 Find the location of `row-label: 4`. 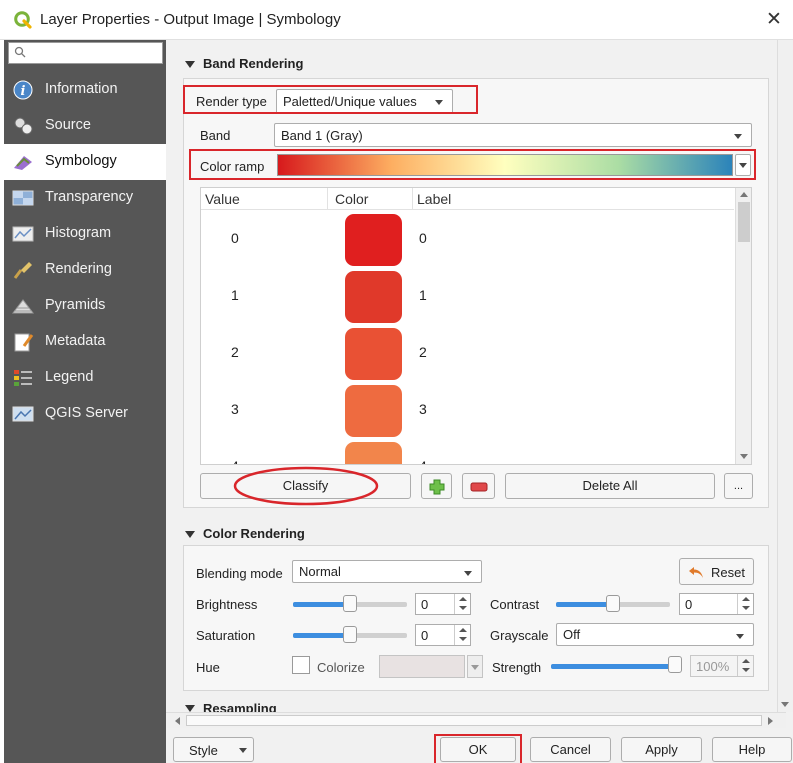

row-label: 4 is located at coordinates (423, 461).